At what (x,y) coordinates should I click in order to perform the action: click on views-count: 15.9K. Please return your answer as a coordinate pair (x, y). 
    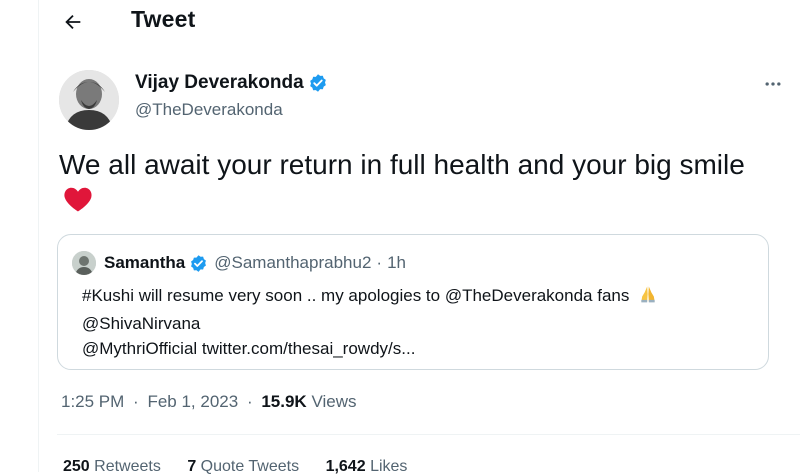
    Looking at the image, I should click on (284, 401).